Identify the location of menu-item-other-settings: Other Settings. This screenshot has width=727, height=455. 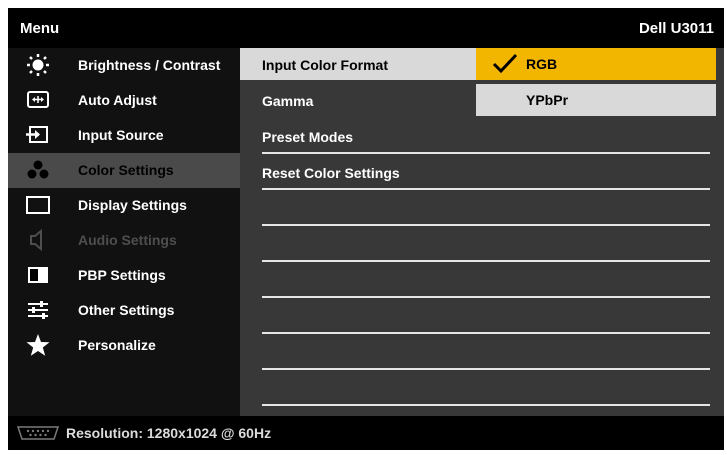
(124, 310).